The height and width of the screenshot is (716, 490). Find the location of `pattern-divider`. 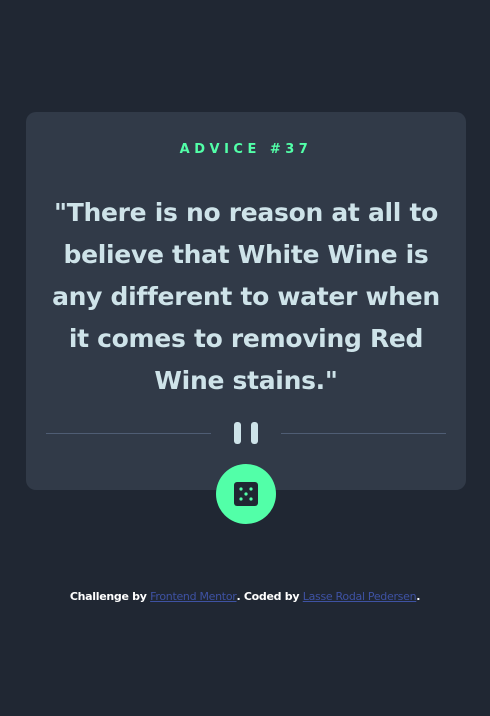

pattern-divider is located at coordinates (246, 433).